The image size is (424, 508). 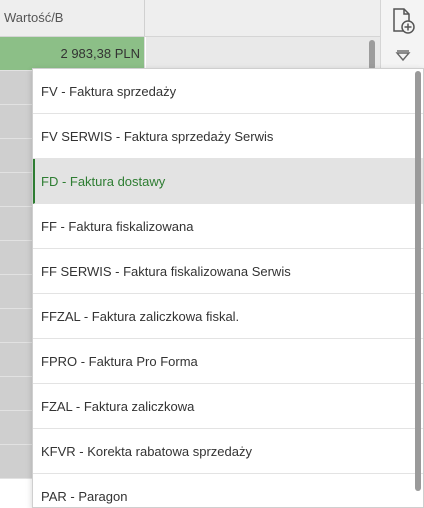 I want to click on option-par: PAR - Paragon, so click(x=228, y=490).